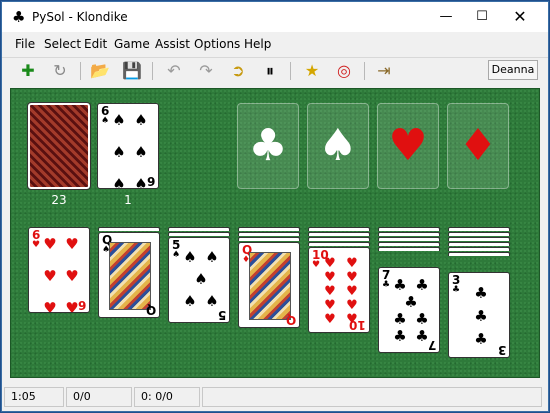  I want to click on stock-pile, so click(59, 146).